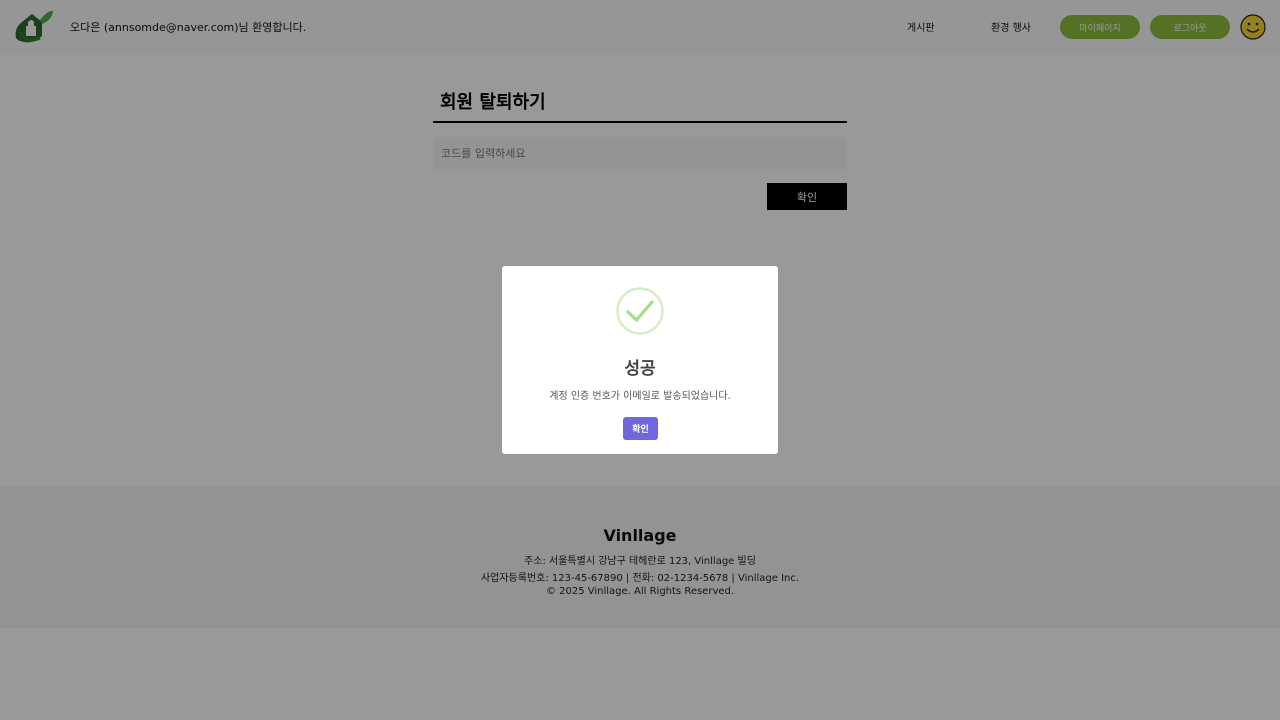 Image resolution: width=1280 pixels, height=720 pixels. Describe the element at coordinates (640, 369) in the screenshot. I see `dialog-title: 성공` at that location.